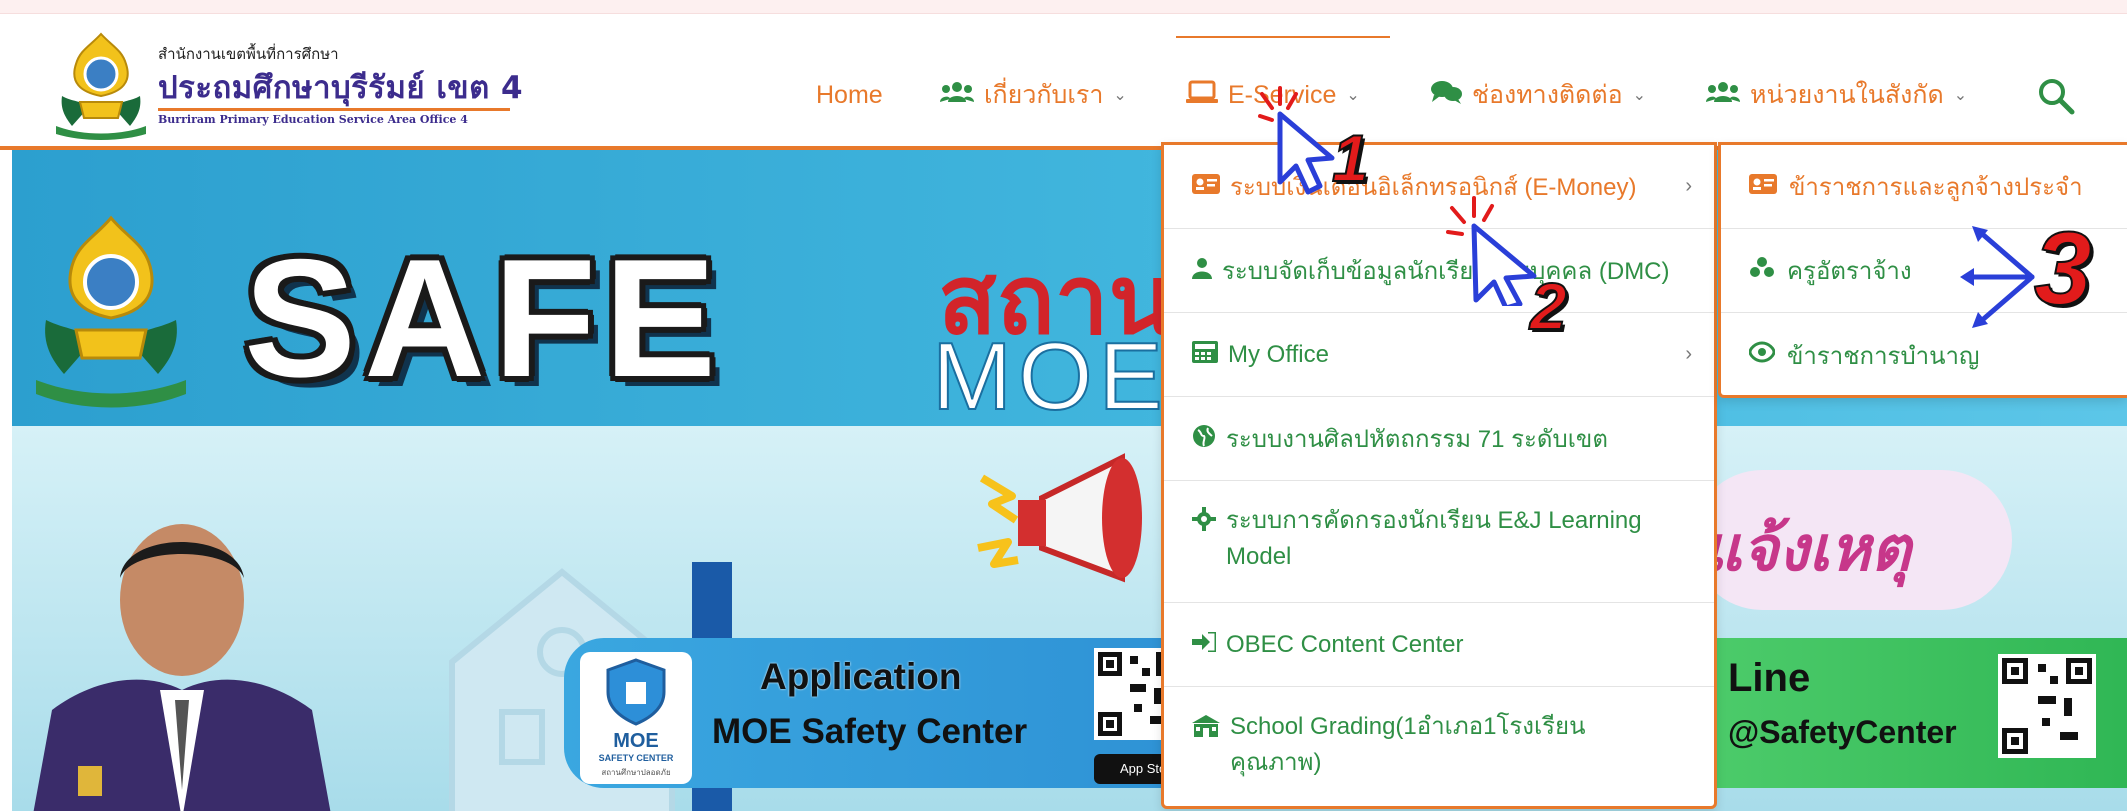 This screenshot has height=811, width=2127. I want to click on triple-arrow-icon, so click(1997, 277).